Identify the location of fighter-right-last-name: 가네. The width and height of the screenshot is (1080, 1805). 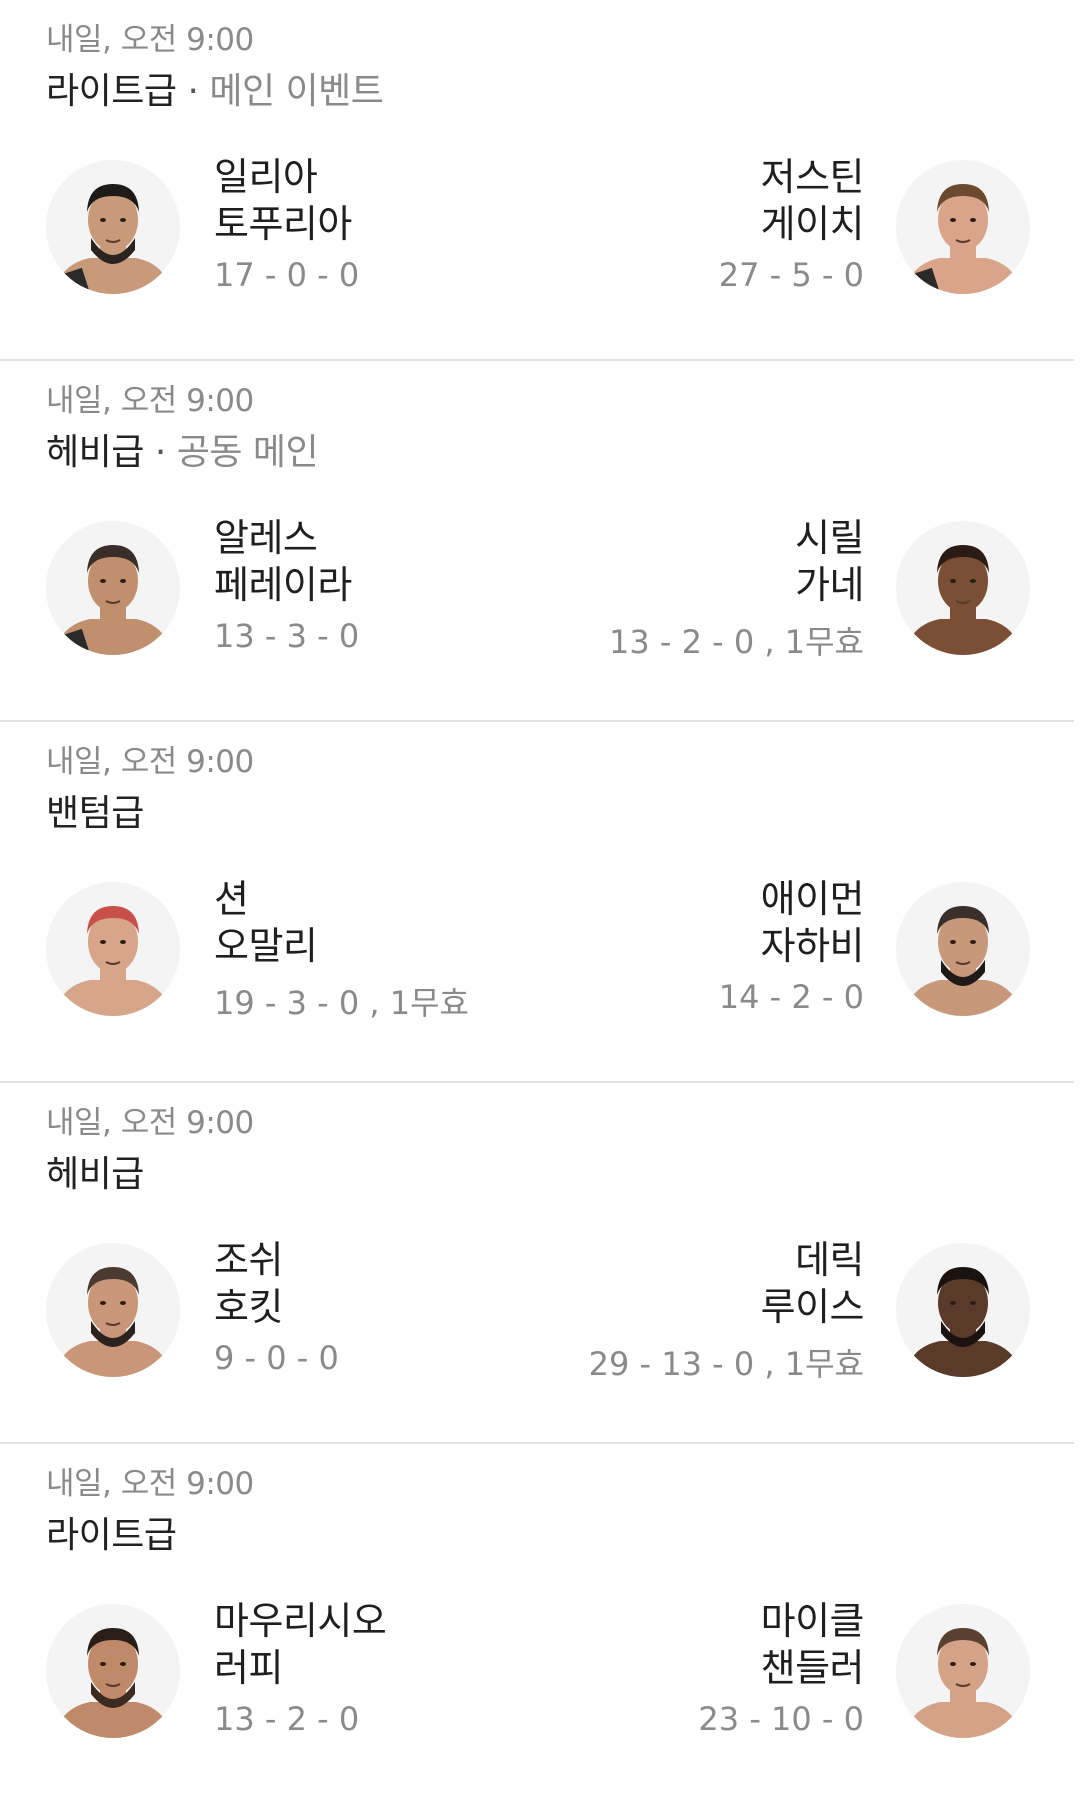
(829, 585).